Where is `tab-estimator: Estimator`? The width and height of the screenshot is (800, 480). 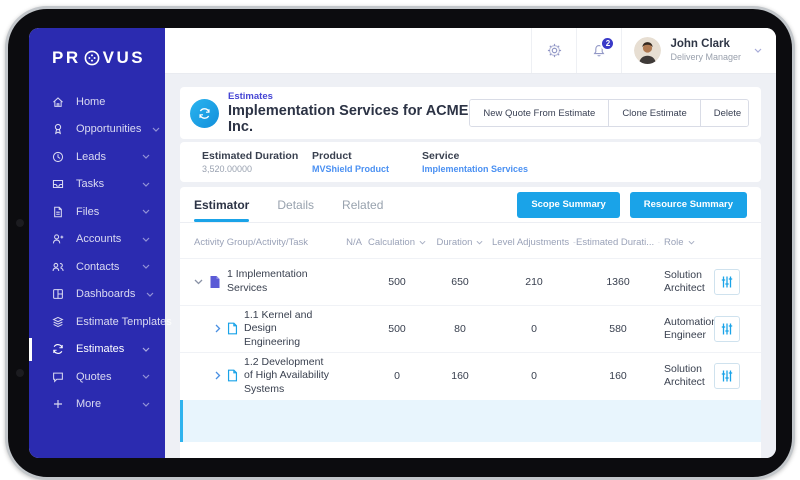 tab-estimator: Estimator is located at coordinates (222, 204).